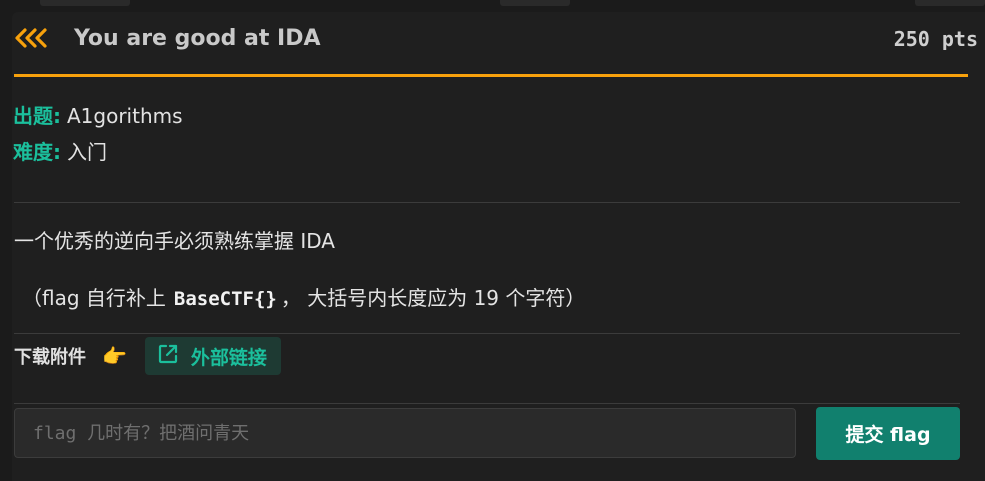 The width and height of the screenshot is (985, 481). Describe the element at coordinates (94, 298) in the screenshot. I see `description-prefix: （flag 自行补上` at that location.